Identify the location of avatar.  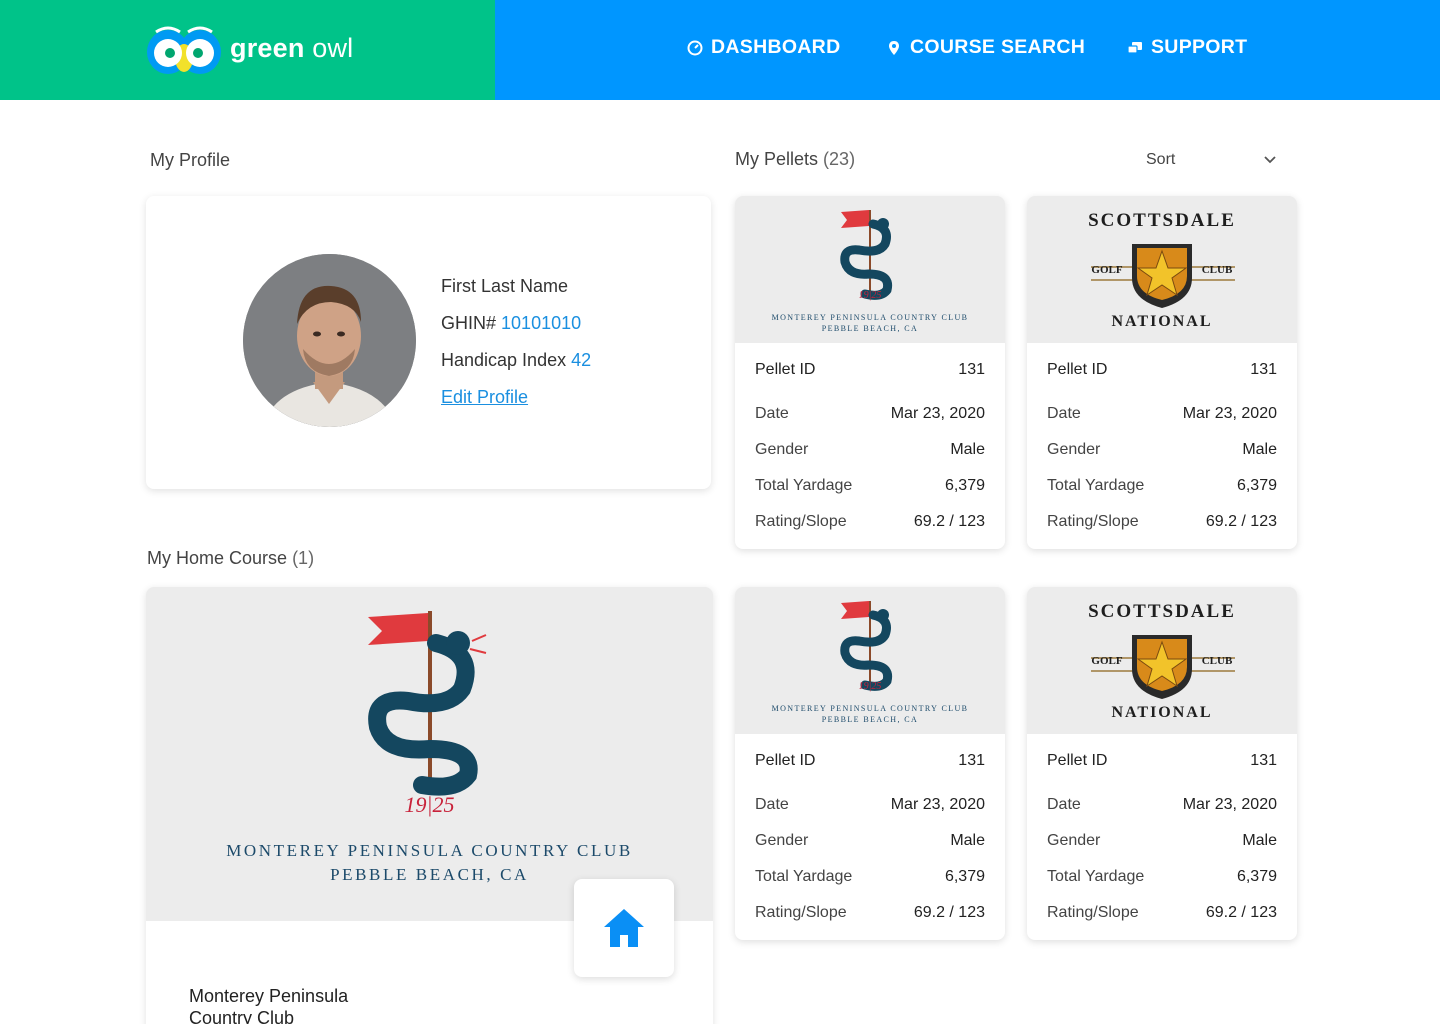
(329, 340).